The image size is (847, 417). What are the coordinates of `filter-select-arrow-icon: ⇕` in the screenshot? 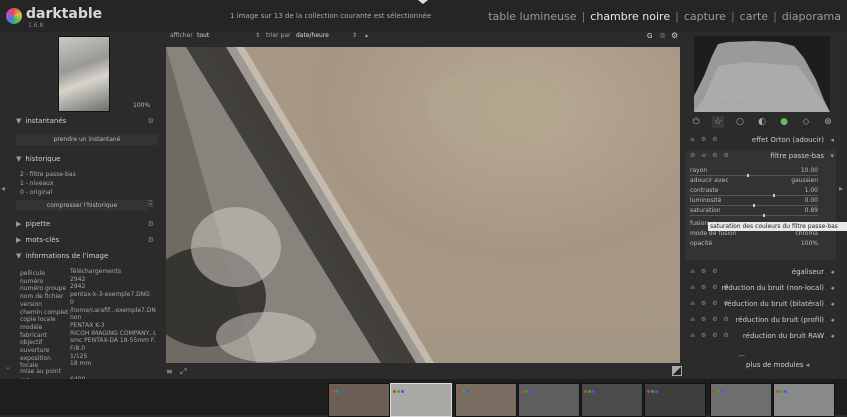 It's located at (257, 35).